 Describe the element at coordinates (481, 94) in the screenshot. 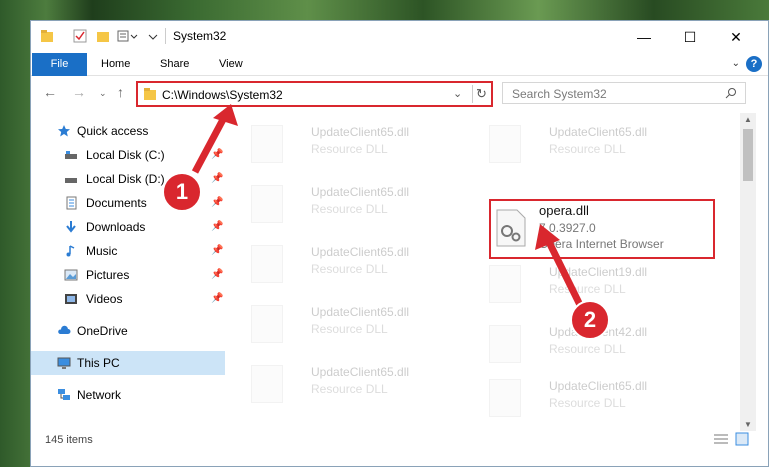

I see `refresh-icon: ↻` at that location.